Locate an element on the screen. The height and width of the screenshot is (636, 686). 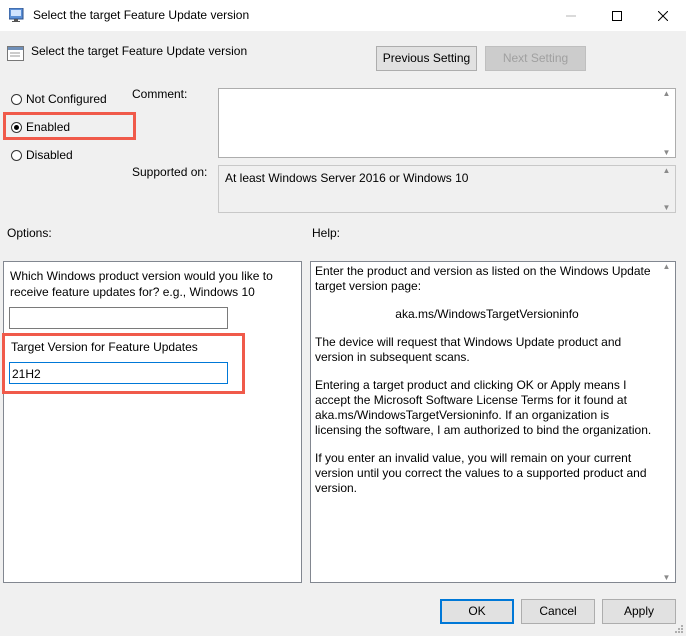
supported-label: Supported on: is located at coordinates (170, 172).